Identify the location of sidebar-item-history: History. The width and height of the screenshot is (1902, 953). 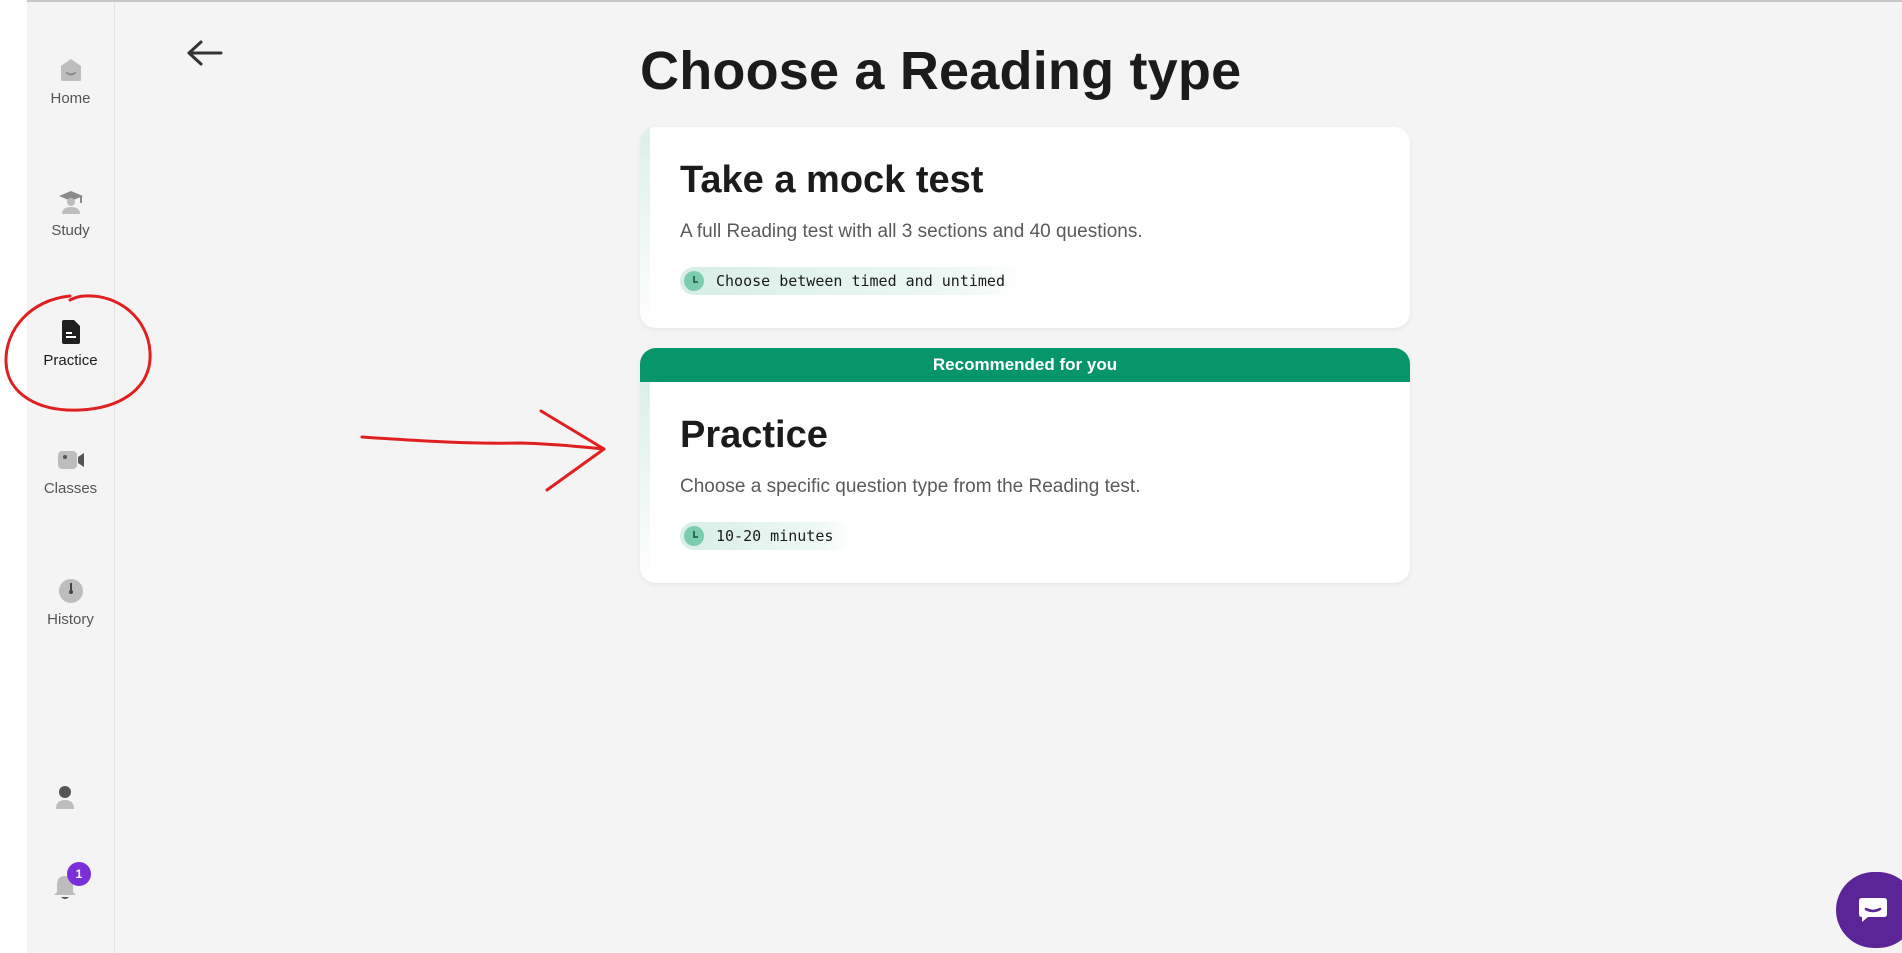
(70, 602).